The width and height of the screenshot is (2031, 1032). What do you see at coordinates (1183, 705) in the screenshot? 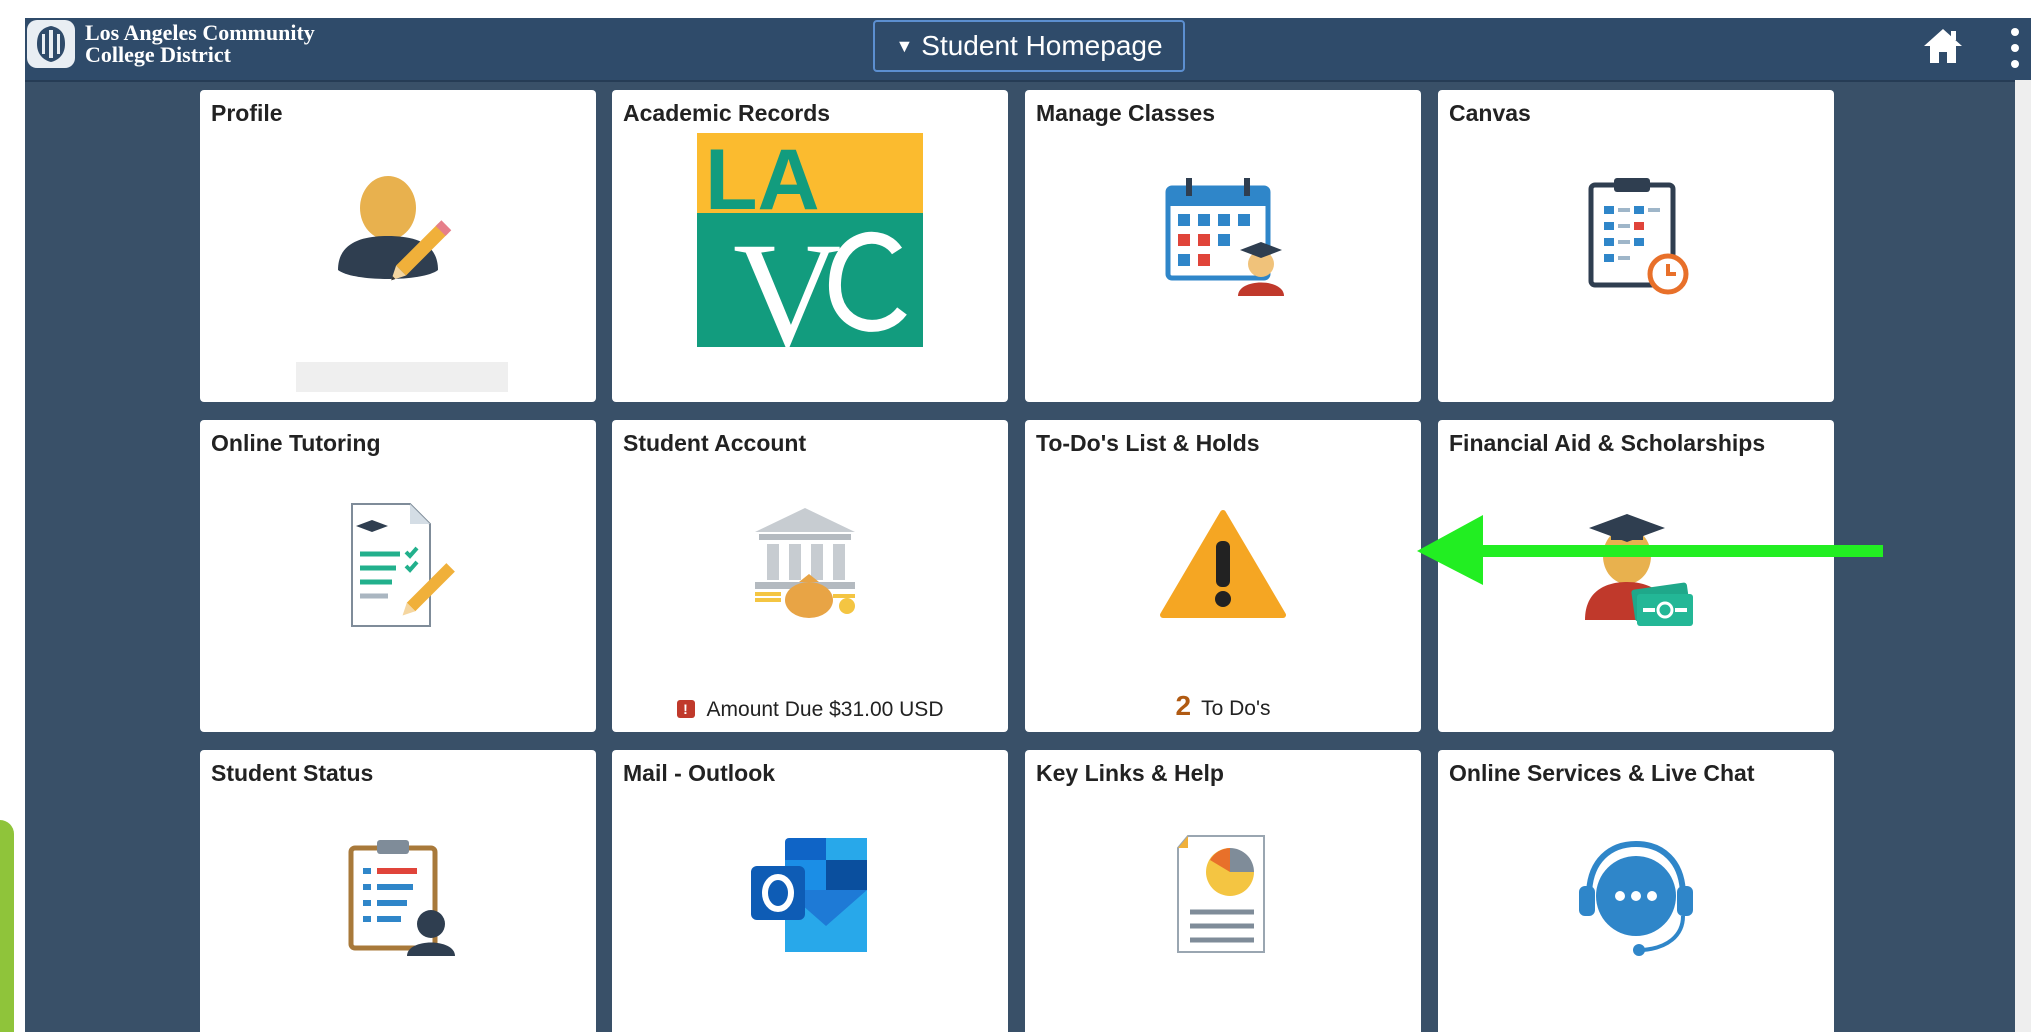
I see `todo-count: 2` at bounding box center [1183, 705].